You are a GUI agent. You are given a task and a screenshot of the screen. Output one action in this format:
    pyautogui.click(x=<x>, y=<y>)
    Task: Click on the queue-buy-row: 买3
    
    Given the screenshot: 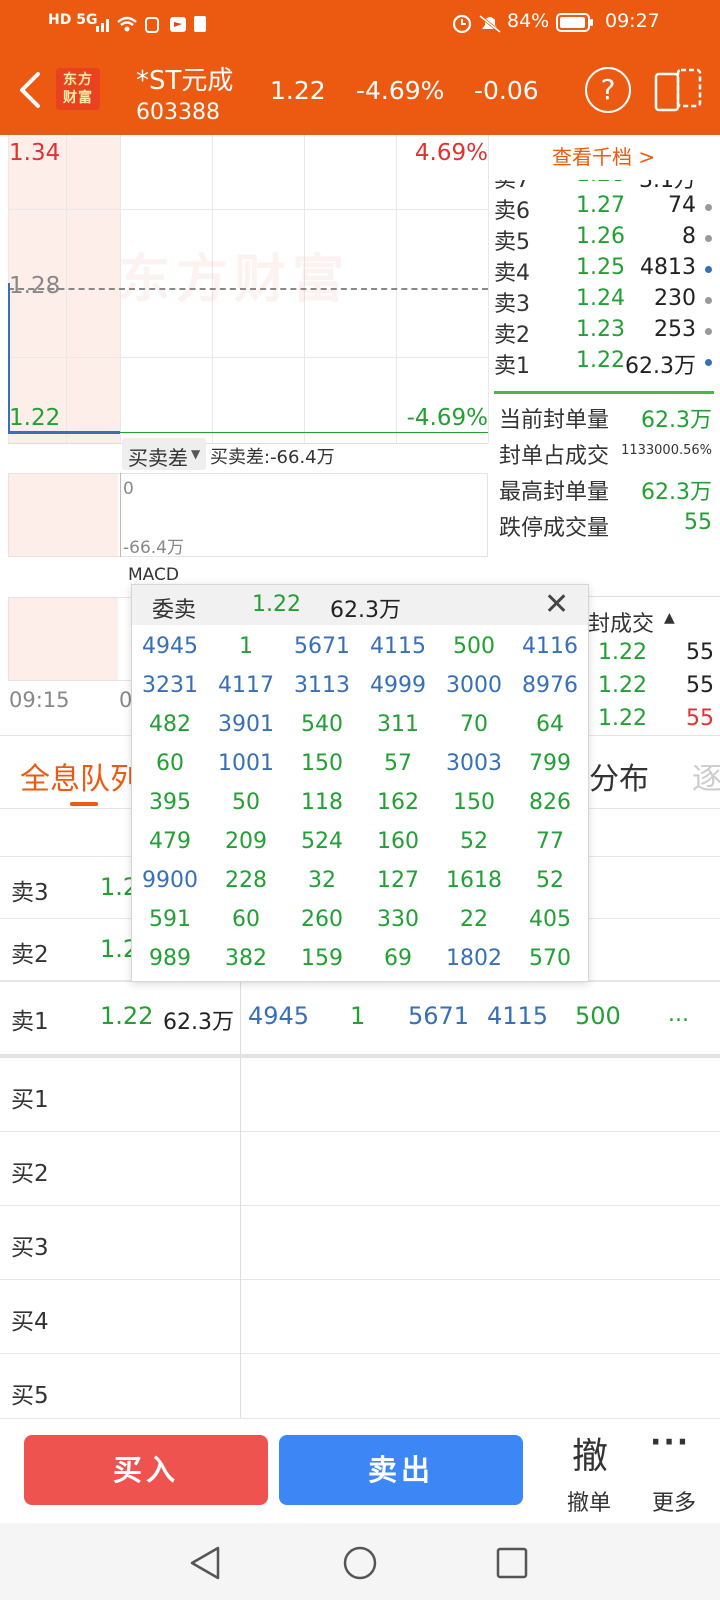 What is the action you would take?
    pyautogui.click(x=360, y=1243)
    